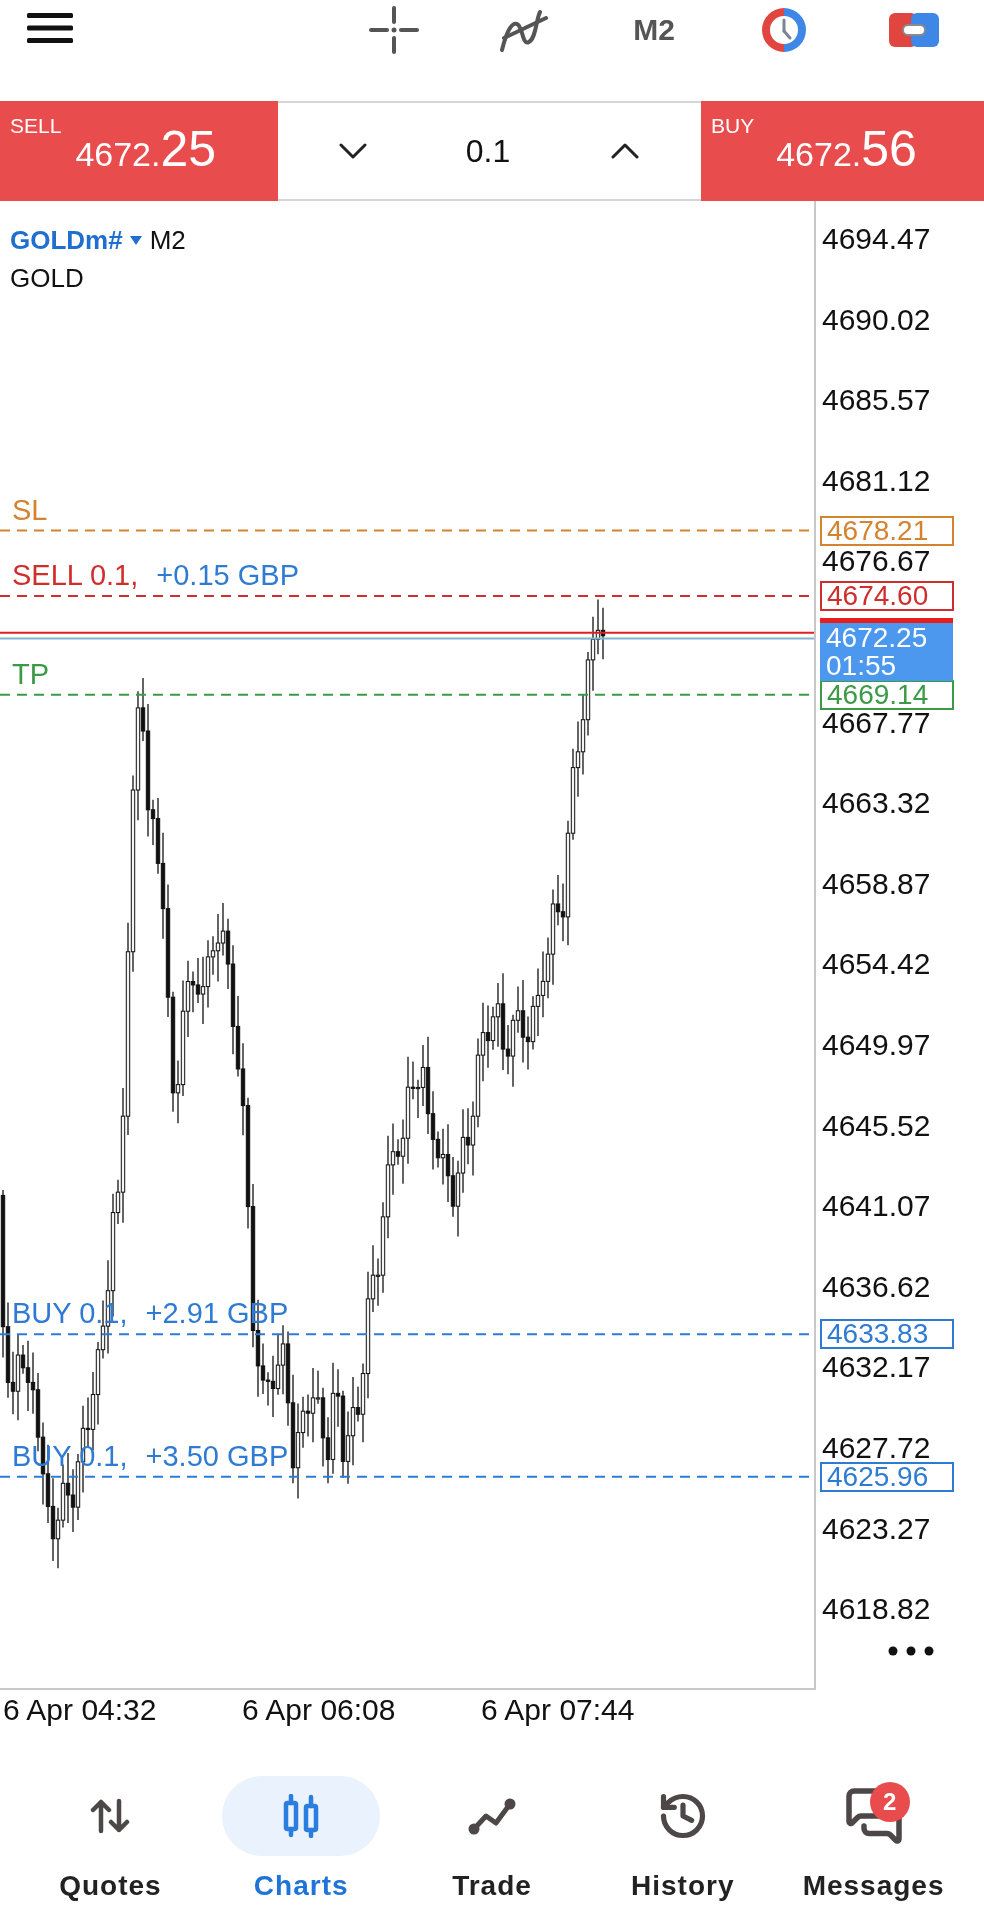  What do you see at coordinates (50, 28) in the screenshot?
I see `menu-icon` at bounding box center [50, 28].